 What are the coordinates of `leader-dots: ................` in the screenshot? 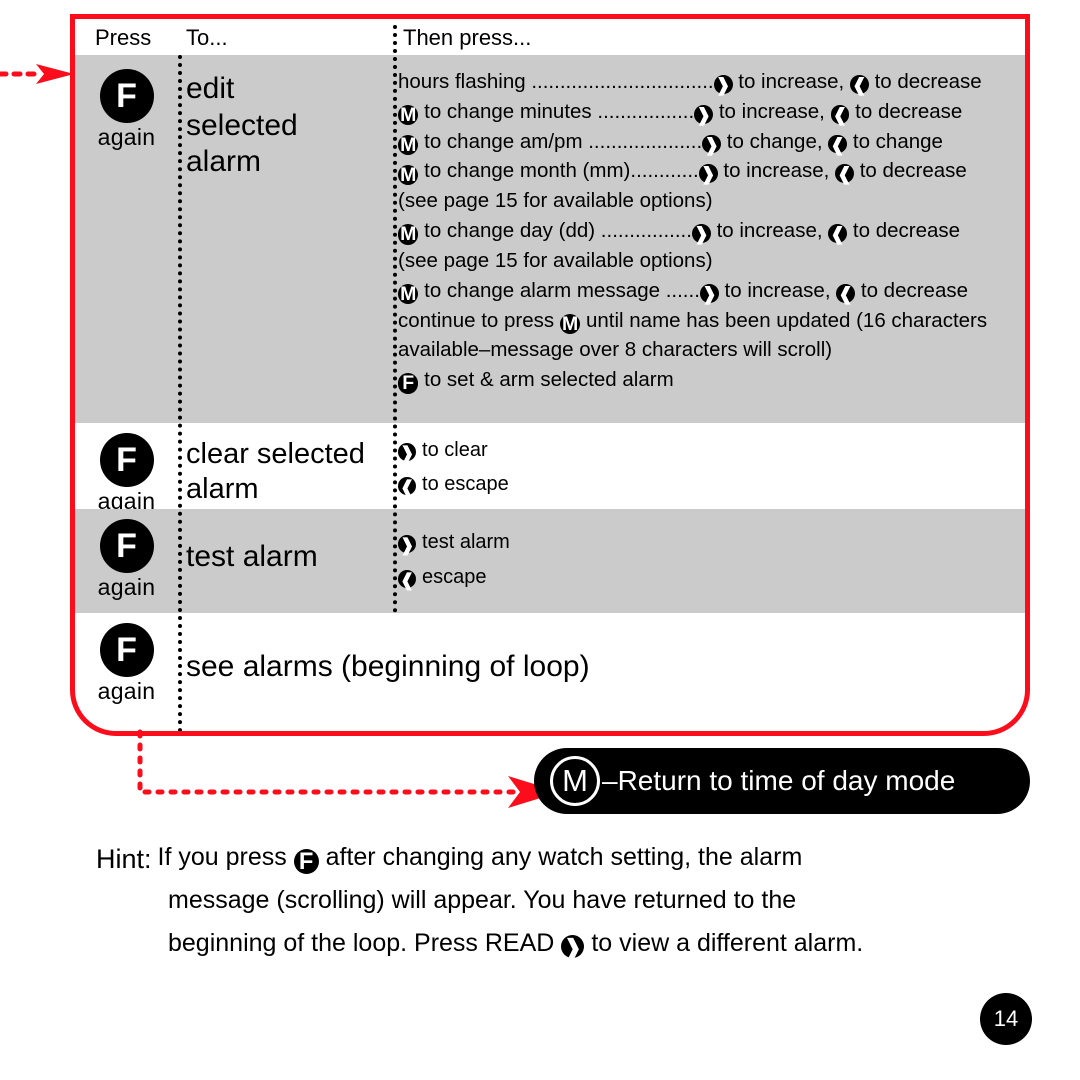 It's located at (646, 231).